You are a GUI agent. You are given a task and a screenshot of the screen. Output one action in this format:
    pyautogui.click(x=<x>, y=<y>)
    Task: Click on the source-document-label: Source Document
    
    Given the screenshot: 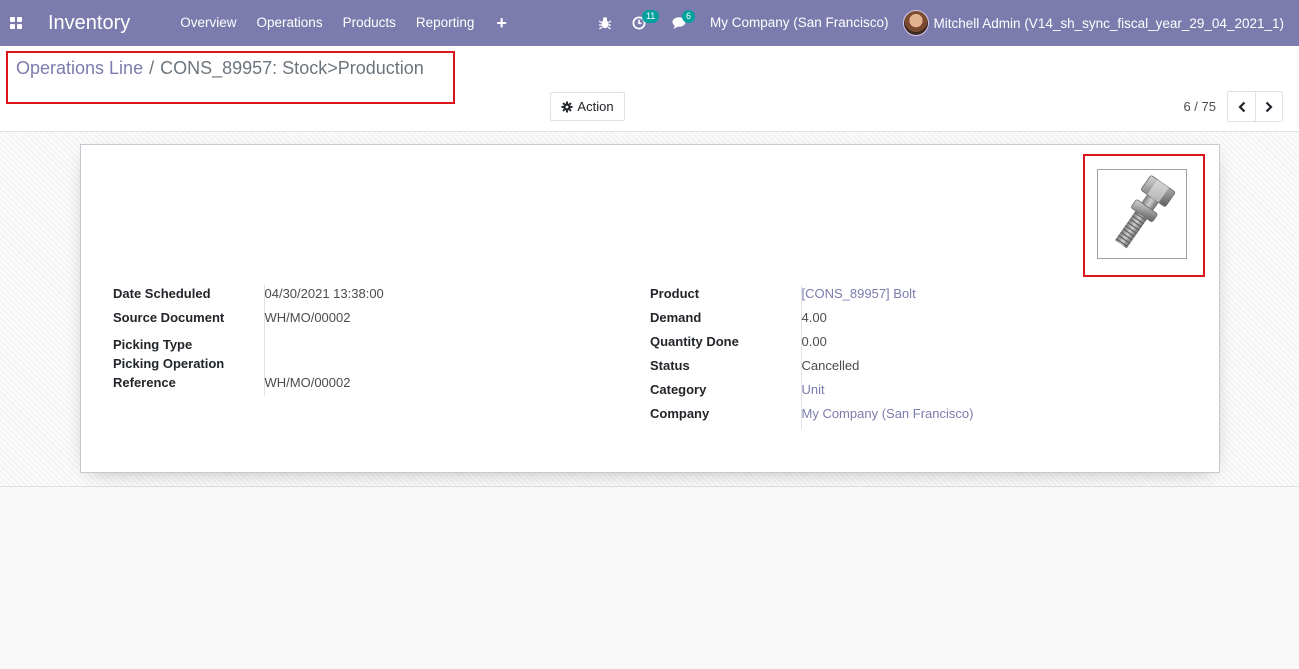 What is the action you would take?
    pyautogui.click(x=189, y=321)
    